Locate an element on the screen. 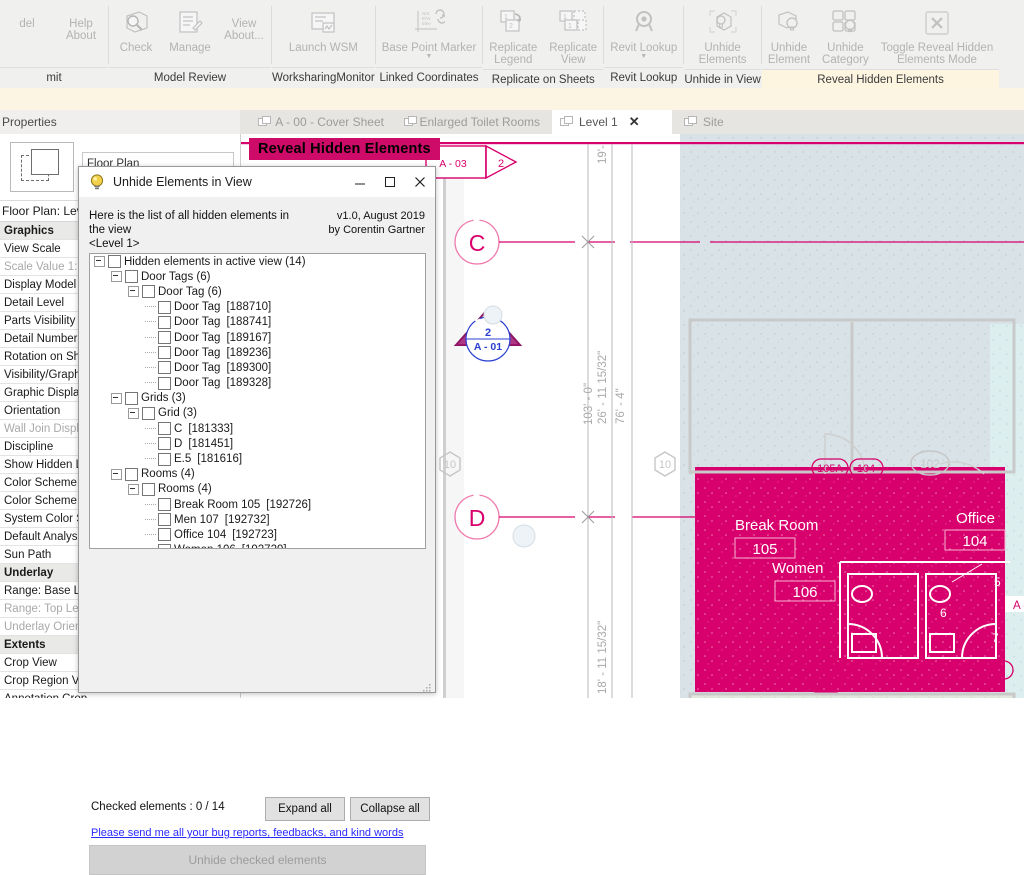 The image size is (1024, 875). tree-node: Women 106 [192729] is located at coordinates (257, 545).